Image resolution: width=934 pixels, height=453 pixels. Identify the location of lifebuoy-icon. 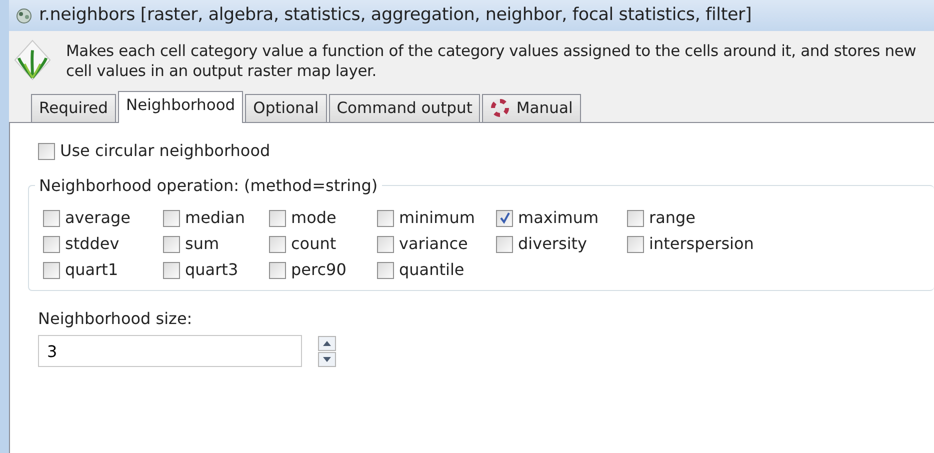
(500, 108).